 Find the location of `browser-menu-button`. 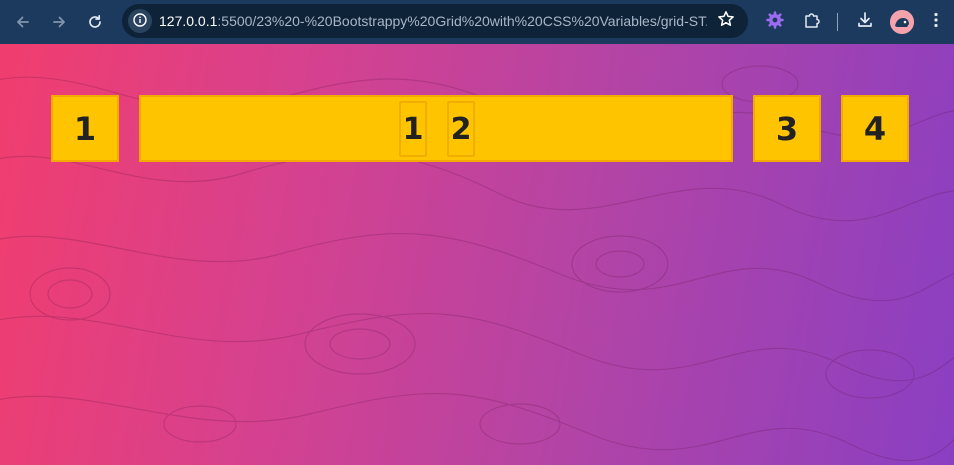

browser-menu-button is located at coordinates (936, 22).